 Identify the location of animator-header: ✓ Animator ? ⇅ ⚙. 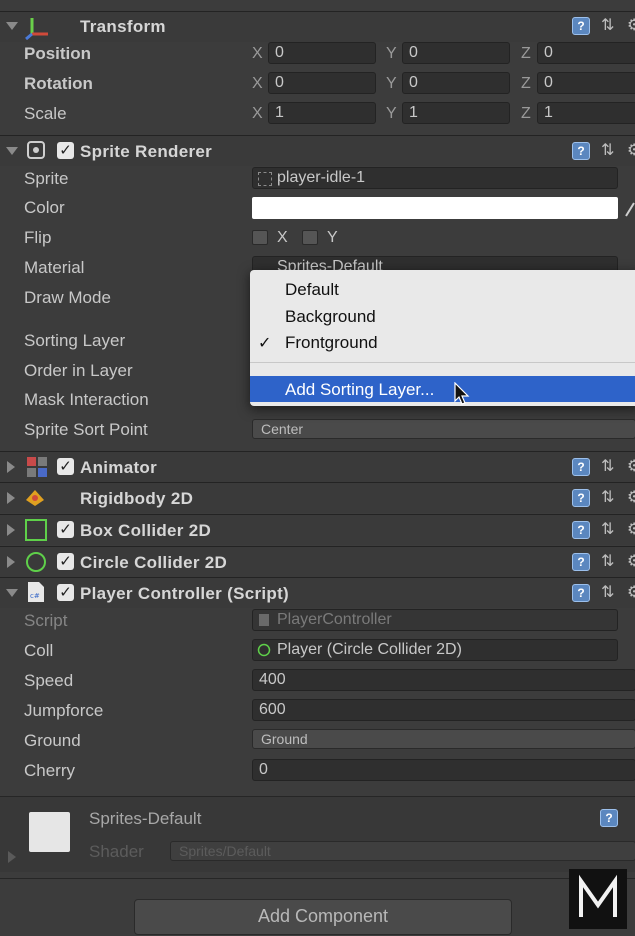
(317, 466).